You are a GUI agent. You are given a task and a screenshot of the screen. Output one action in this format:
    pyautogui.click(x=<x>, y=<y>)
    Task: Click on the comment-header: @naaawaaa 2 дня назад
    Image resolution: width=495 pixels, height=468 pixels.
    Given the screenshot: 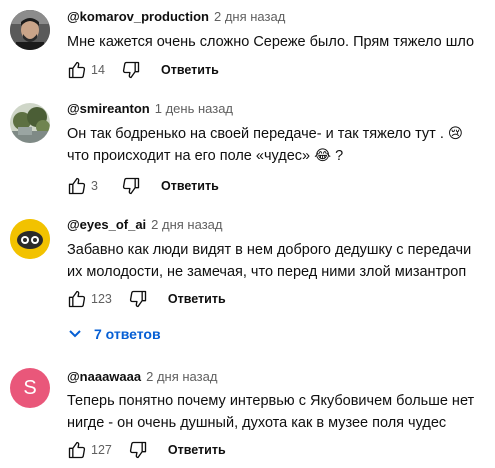 What is the action you would take?
    pyautogui.click(x=142, y=376)
    